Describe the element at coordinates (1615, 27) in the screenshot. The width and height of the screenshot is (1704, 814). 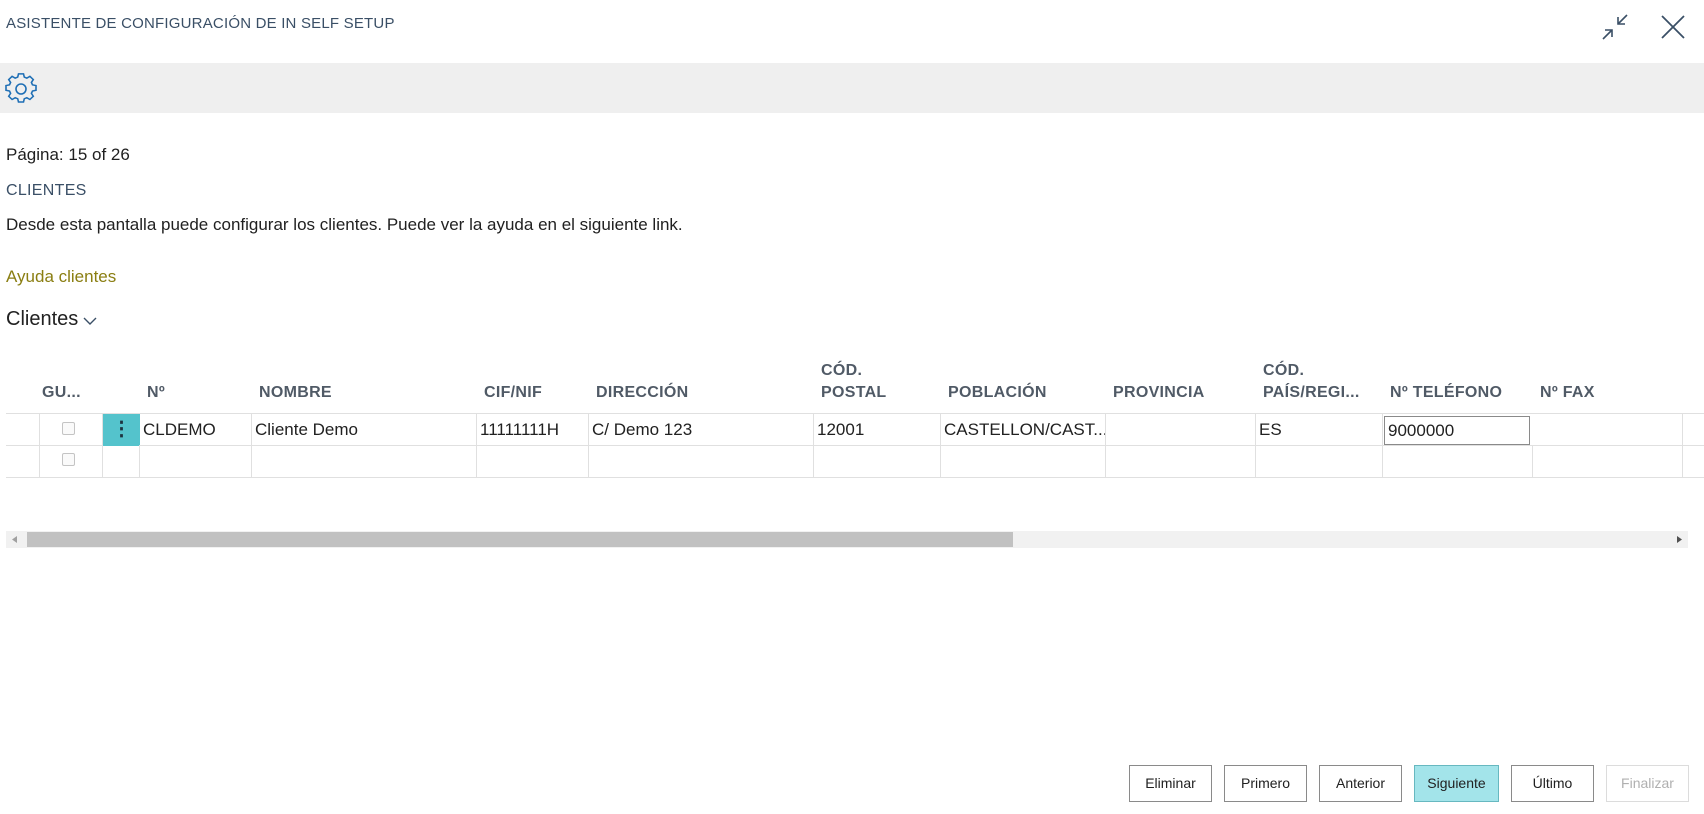
I see `collapse-arrows-icon` at that location.